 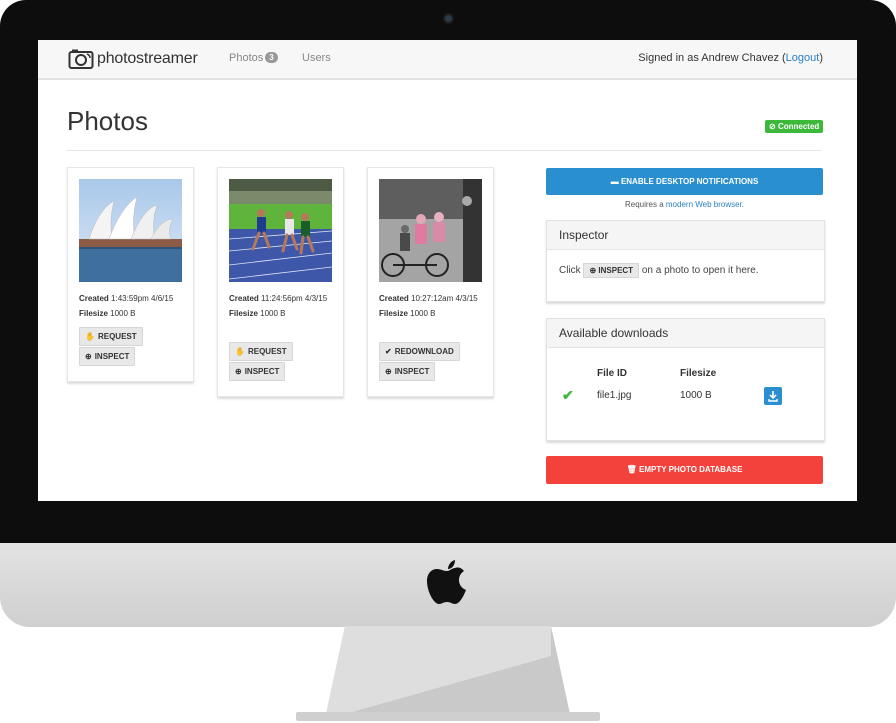 I want to click on nav-photos: Photos 3, so click(x=253, y=58).